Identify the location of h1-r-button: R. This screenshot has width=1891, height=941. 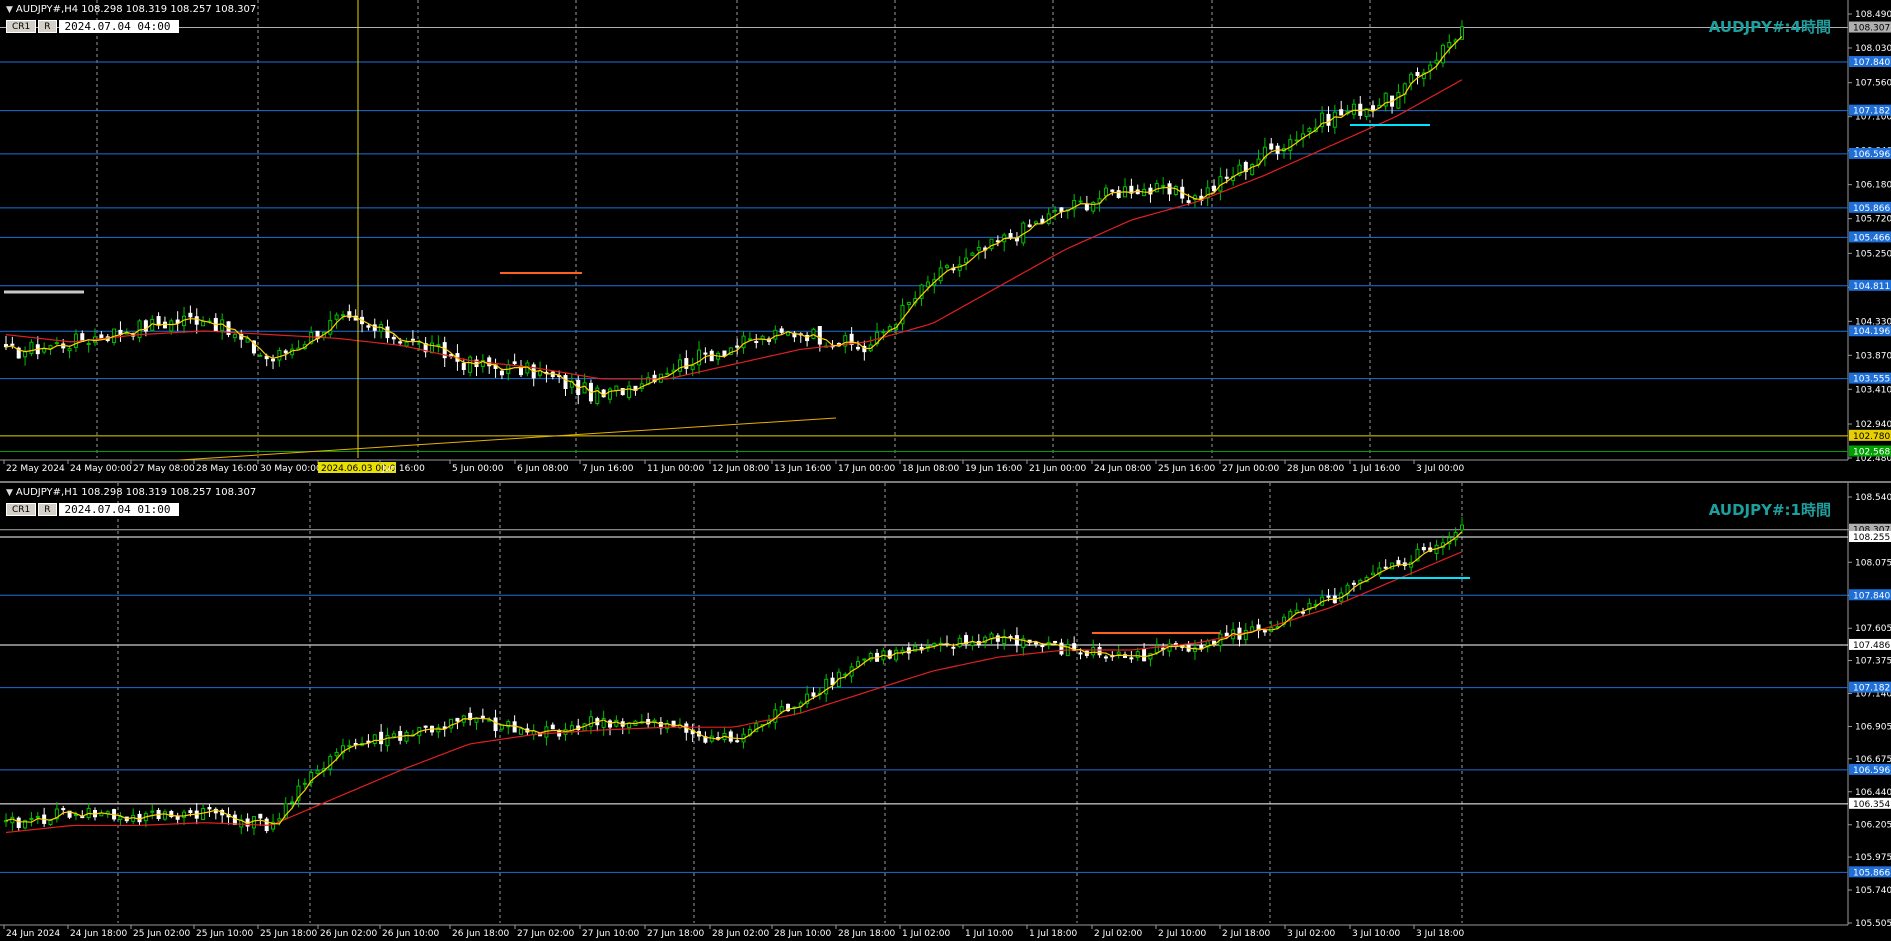
(47, 509).